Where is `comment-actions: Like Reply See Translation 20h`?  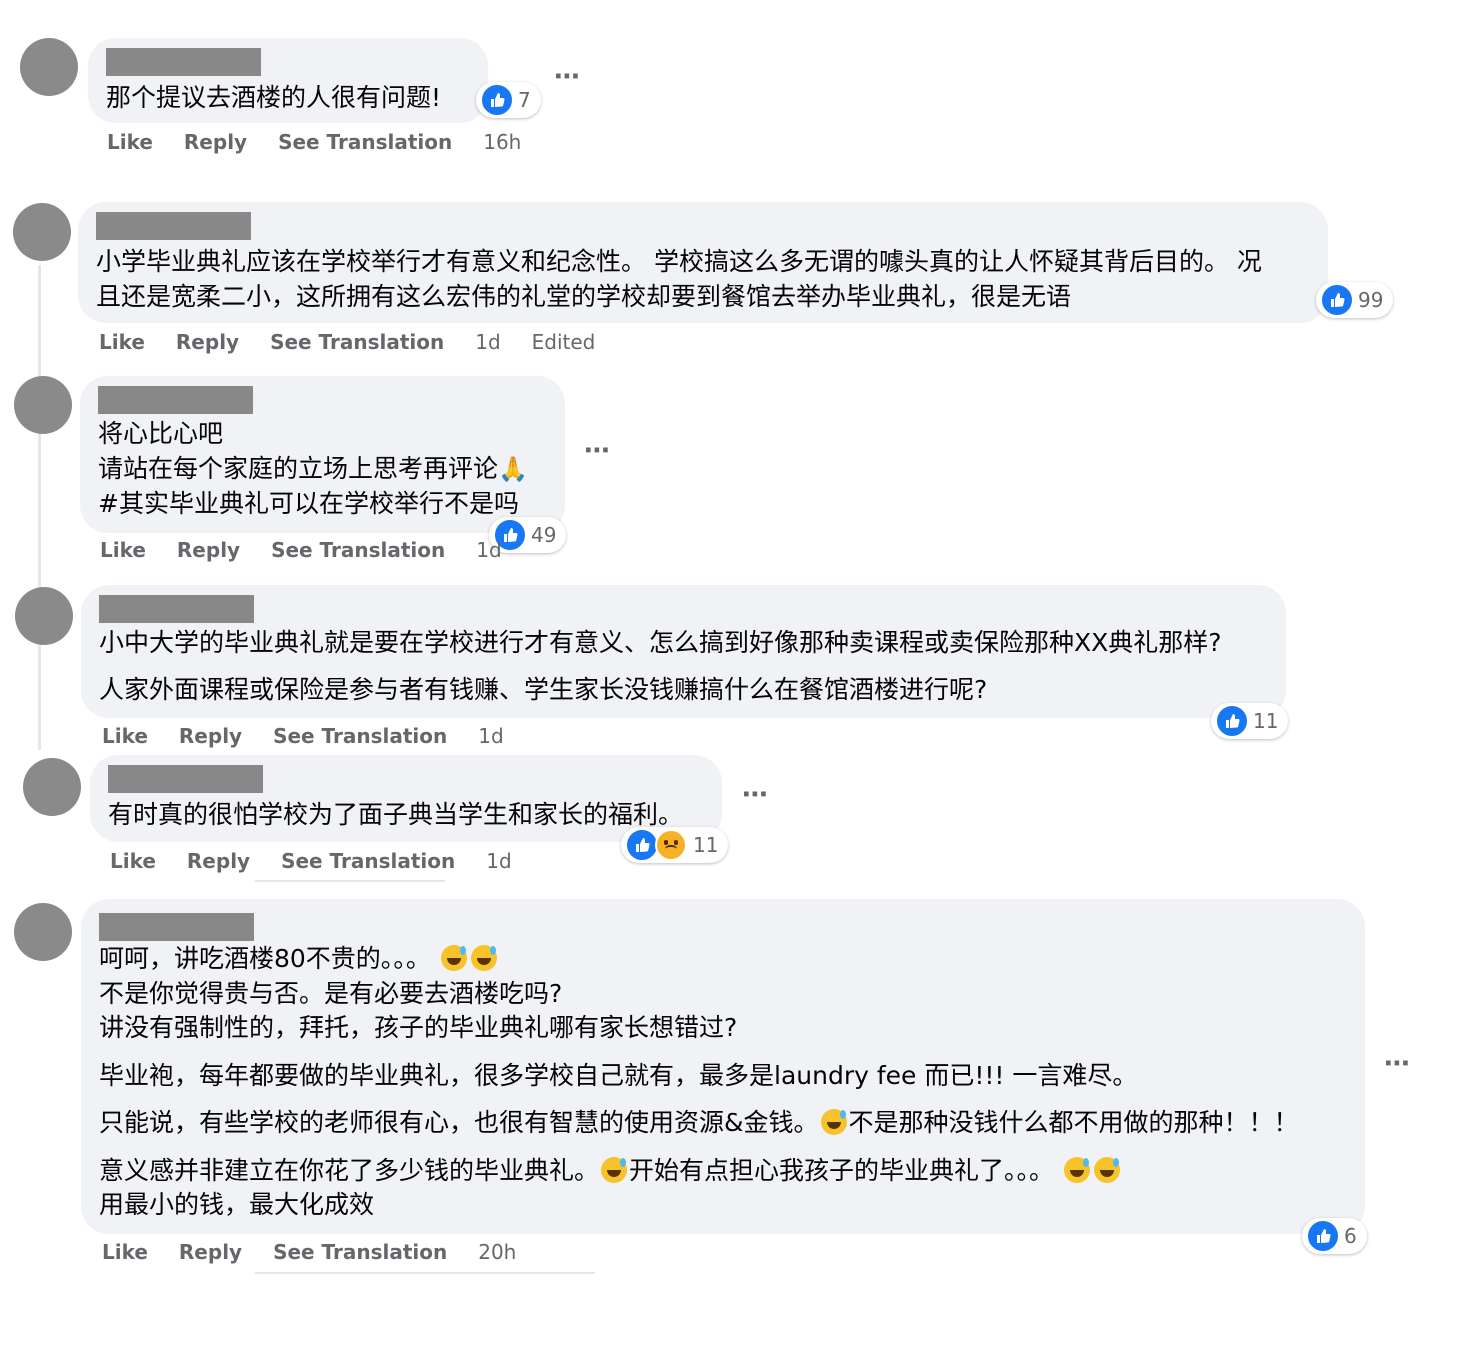 comment-actions: Like Reply See Translation 20h is located at coordinates (321, 1252).